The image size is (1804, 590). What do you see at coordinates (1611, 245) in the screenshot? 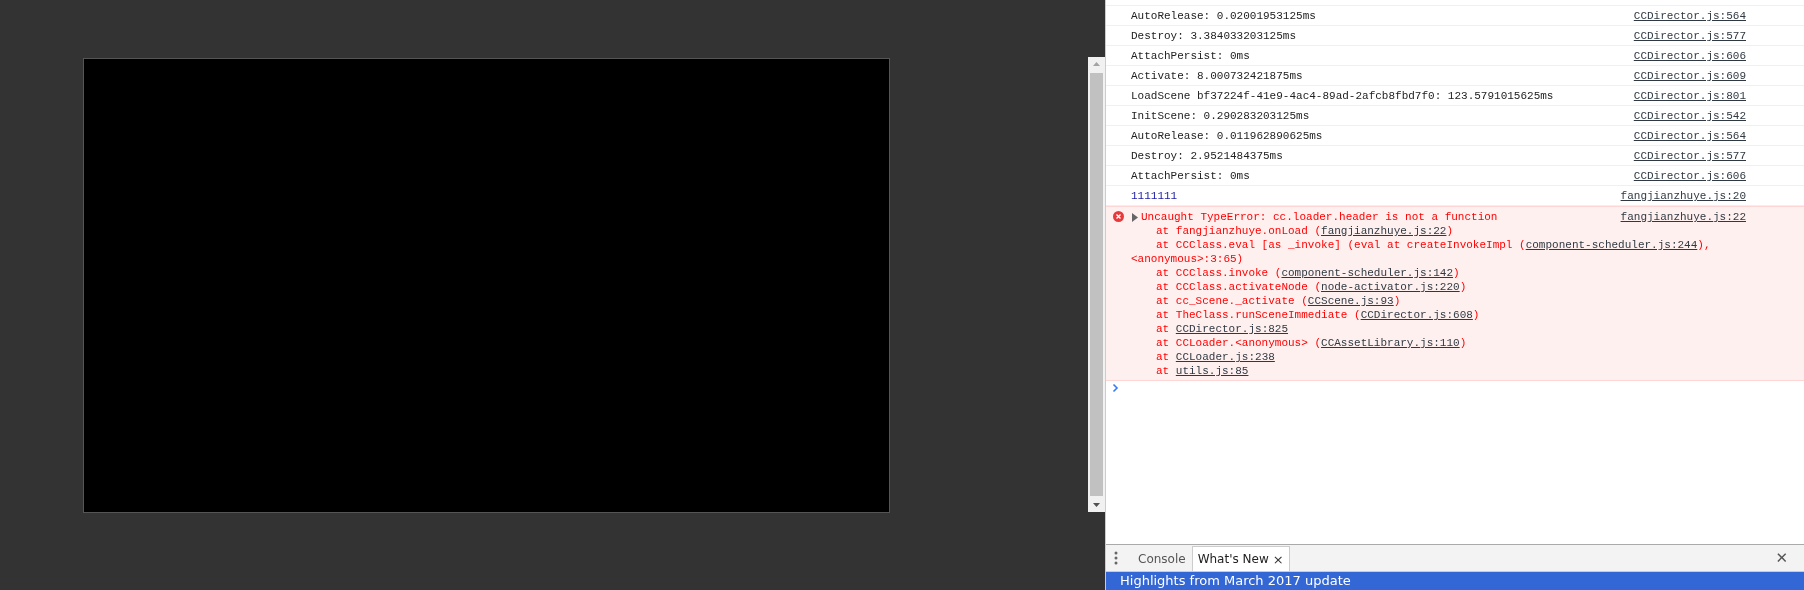
I see `stack-link: component-scheduler.js:244` at bounding box center [1611, 245].